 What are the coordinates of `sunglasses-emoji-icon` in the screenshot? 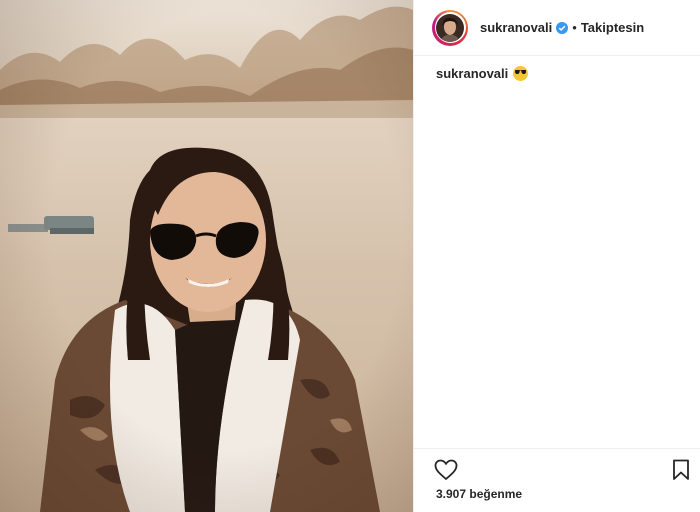 It's located at (521, 73).